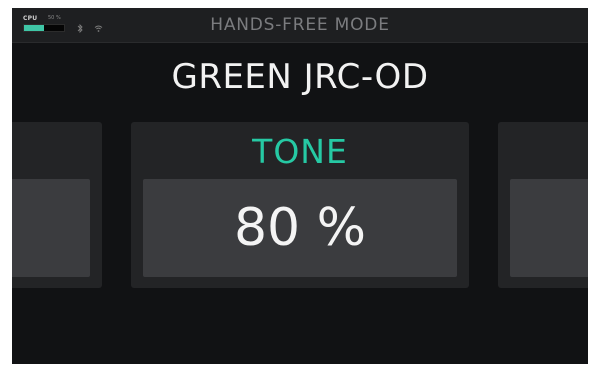 This screenshot has height=367, width=592. Describe the element at coordinates (300, 77) in the screenshot. I see `preset-name: GREEN JRC-OD` at that location.